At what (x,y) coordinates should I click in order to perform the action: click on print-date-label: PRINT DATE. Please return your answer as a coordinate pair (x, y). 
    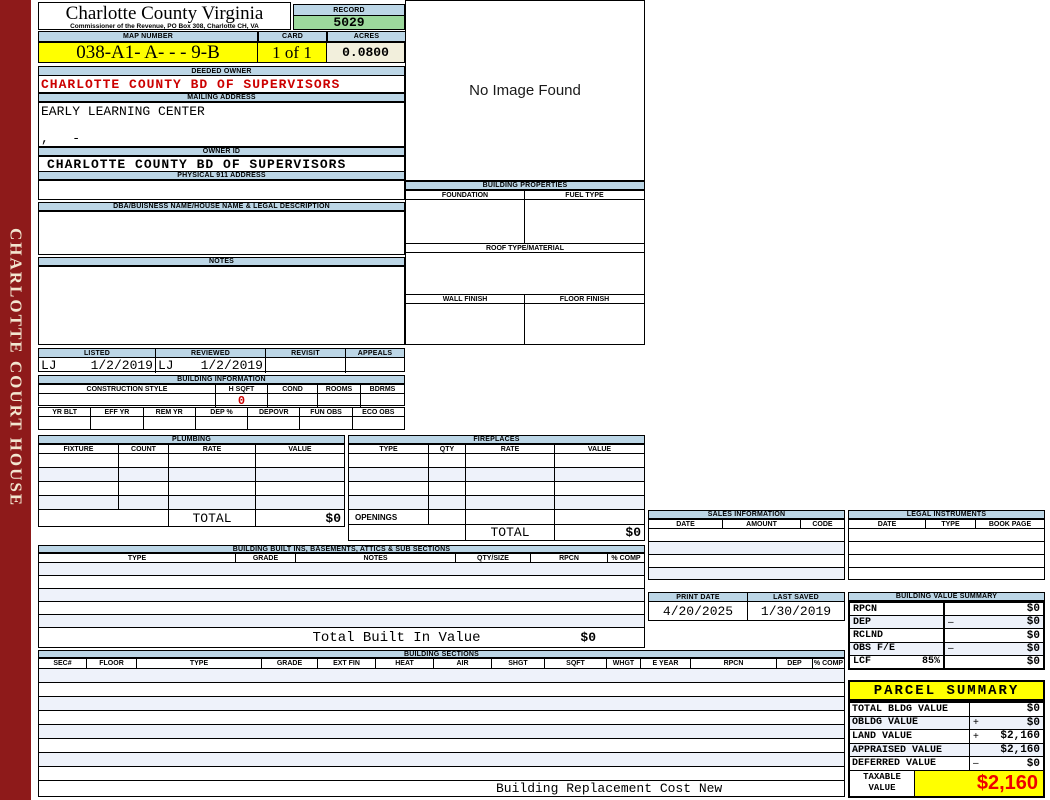
    Looking at the image, I should click on (698, 597).